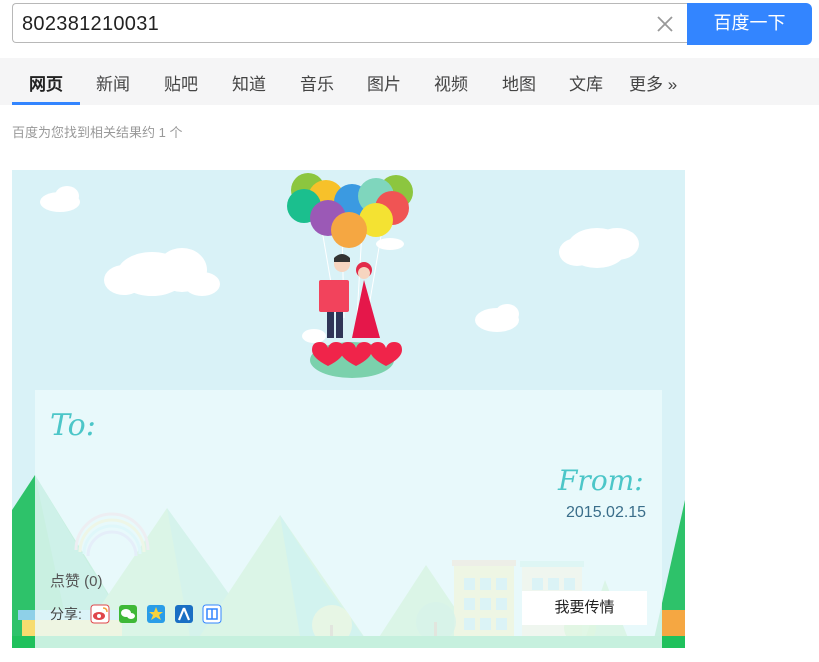  I want to click on share-row: 分享:, so click(136, 614).